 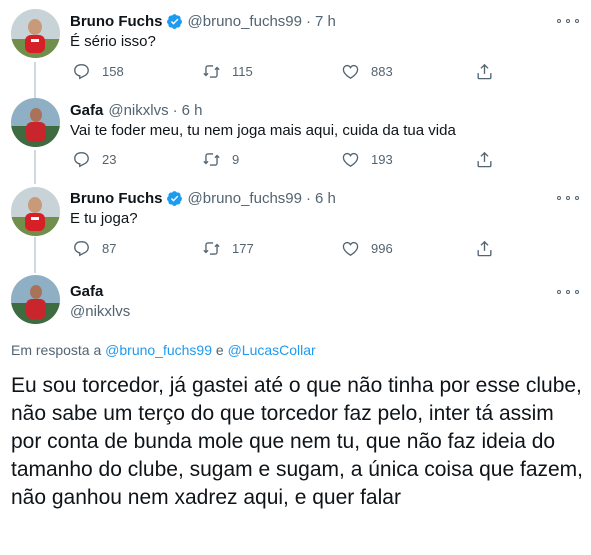 I want to click on reply-joiner: e, so click(x=219, y=350).